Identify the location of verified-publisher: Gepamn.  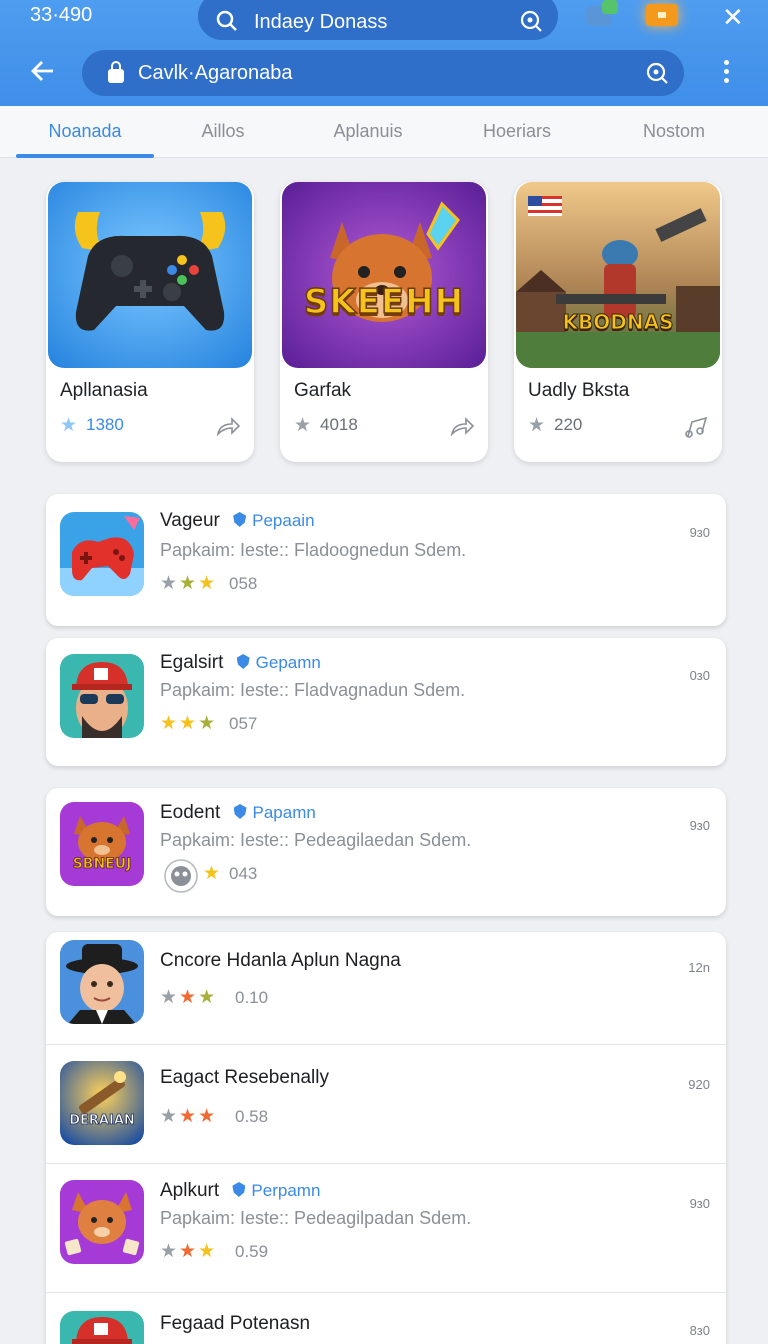
(278, 663).